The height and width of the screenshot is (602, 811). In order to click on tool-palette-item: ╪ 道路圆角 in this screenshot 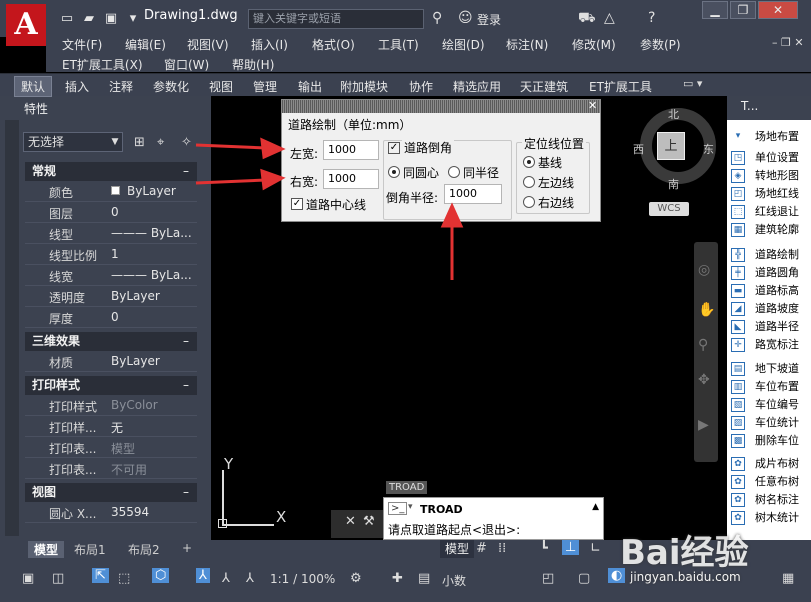, I will do `click(769, 273)`.